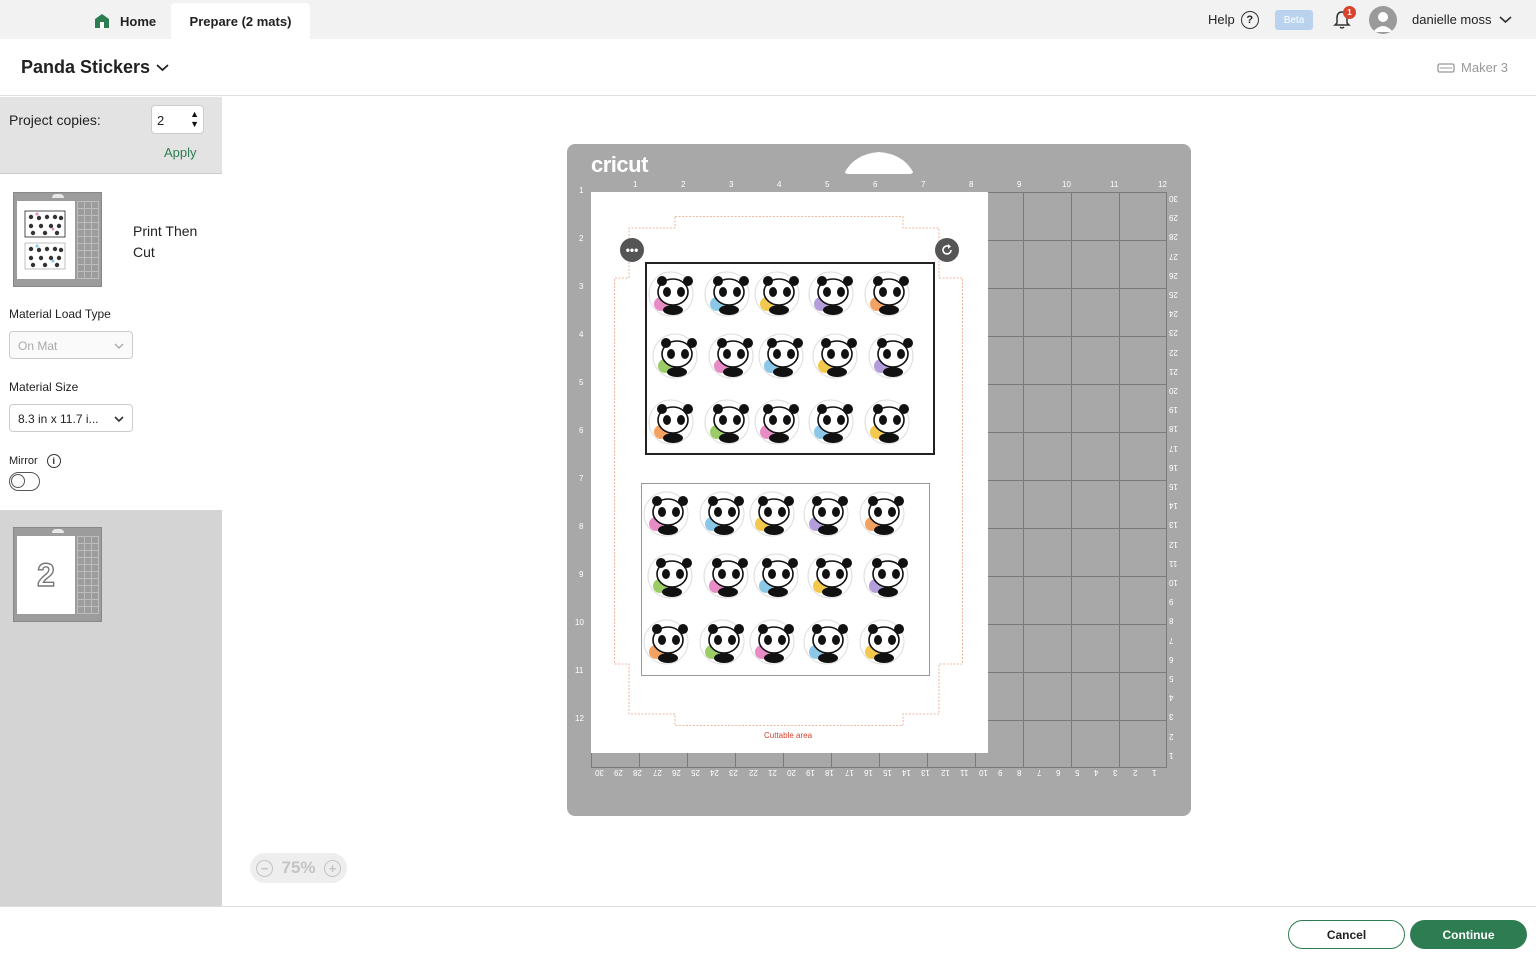  I want to click on zoom-out-icon: −, so click(264, 868).